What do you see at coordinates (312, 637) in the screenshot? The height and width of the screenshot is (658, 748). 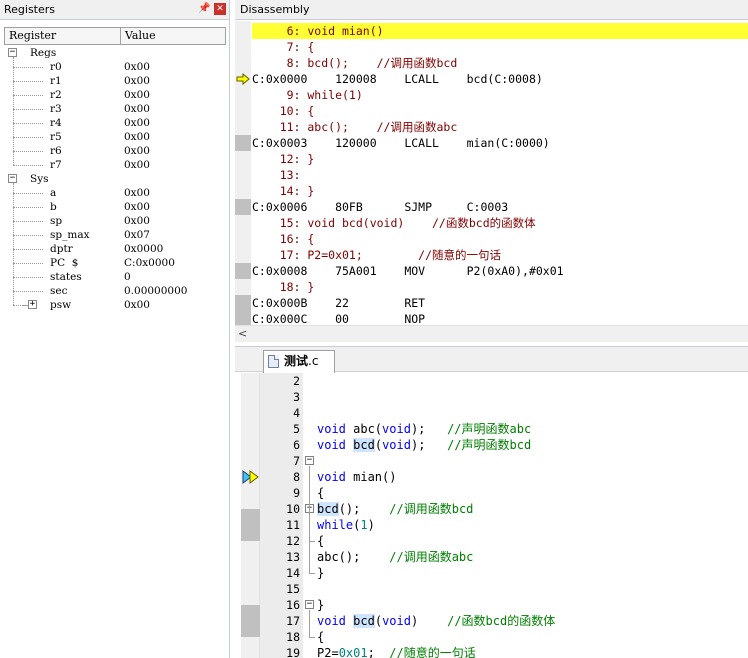 I see `fold-guide-end` at bounding box center [312, 637].